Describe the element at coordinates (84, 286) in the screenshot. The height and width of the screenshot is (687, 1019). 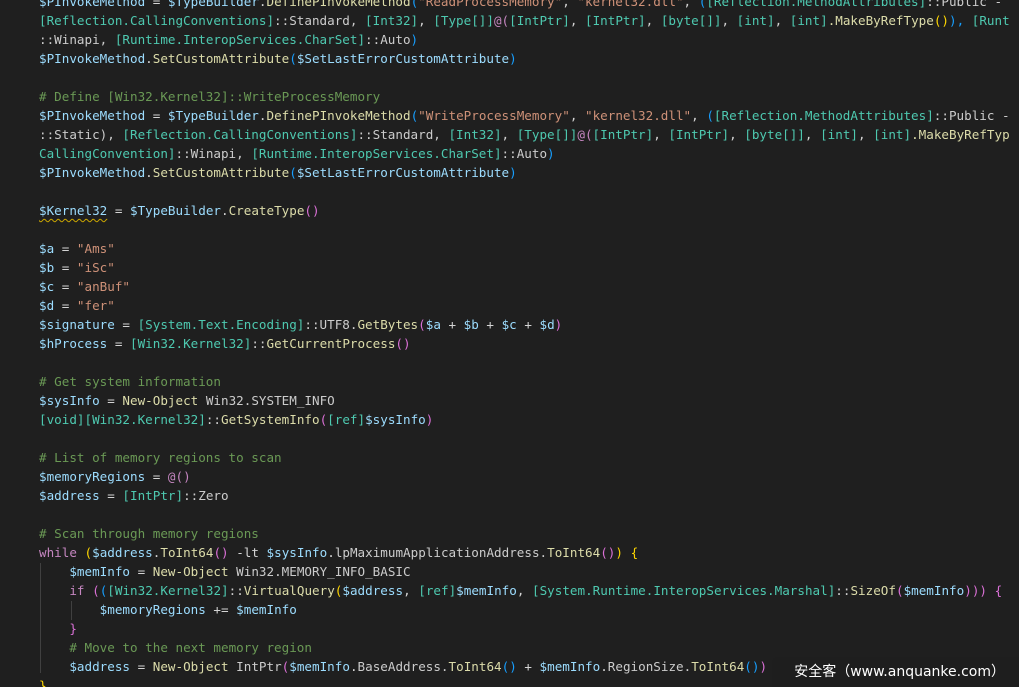
I see `code-line: $c = "anBuf"` at that location.